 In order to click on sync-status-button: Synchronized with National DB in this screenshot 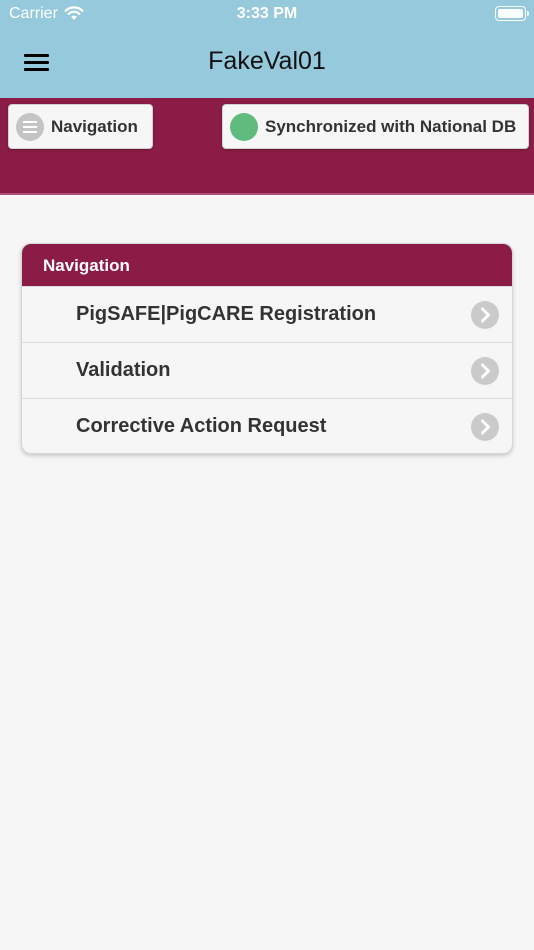, I will do `click(375, 126)`.